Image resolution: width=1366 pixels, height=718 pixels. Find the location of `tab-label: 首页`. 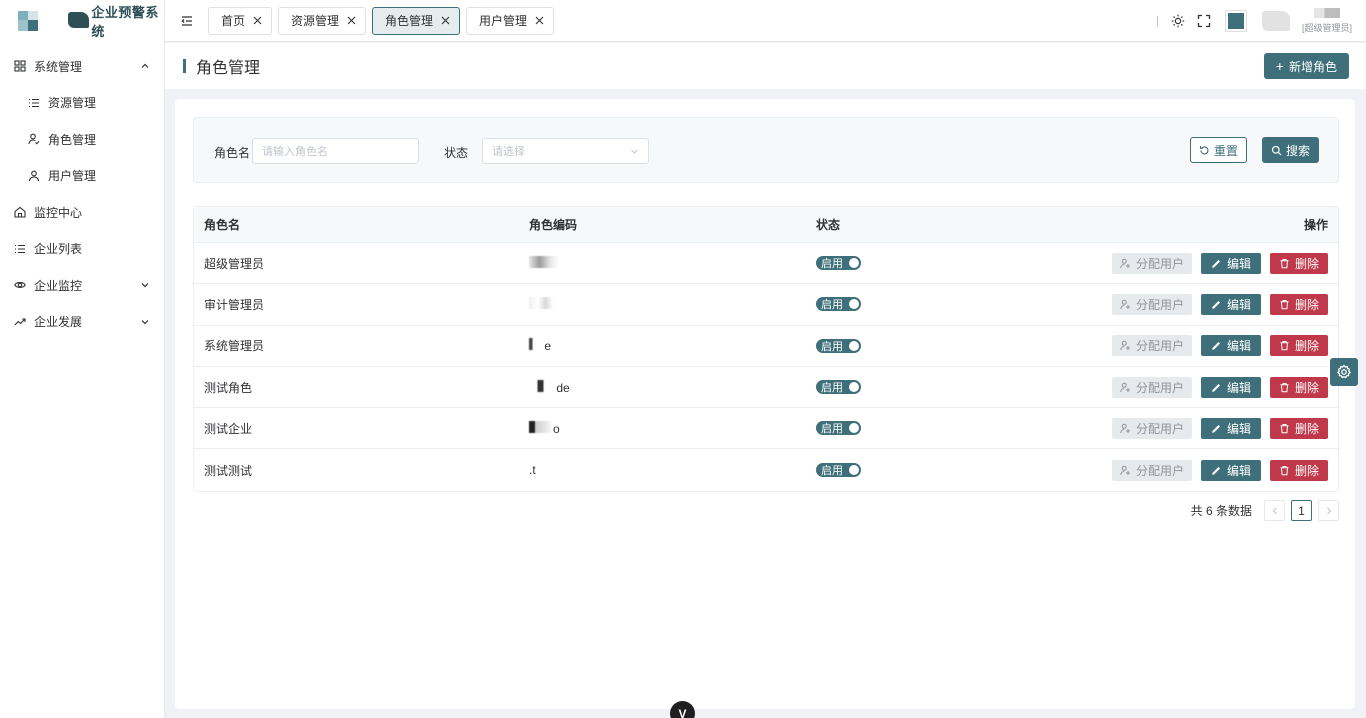

tab-label: 首页 is located at coordinates (233, 21).